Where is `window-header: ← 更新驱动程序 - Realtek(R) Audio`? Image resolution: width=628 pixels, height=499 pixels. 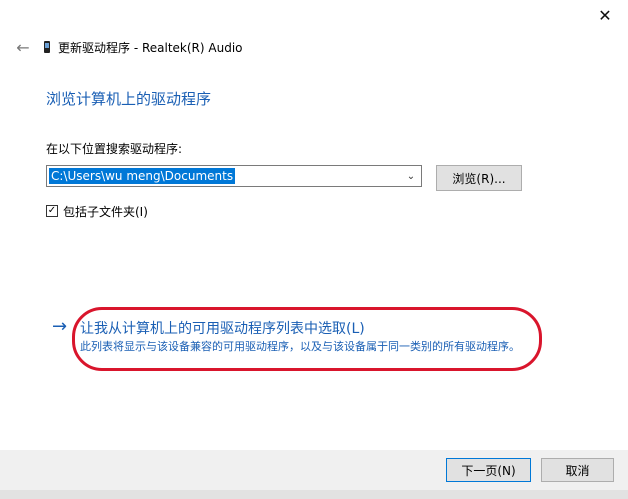 window-header: ← 更新驱动程序 - Realtek(R) Audio is located at coordinates (127, 47).